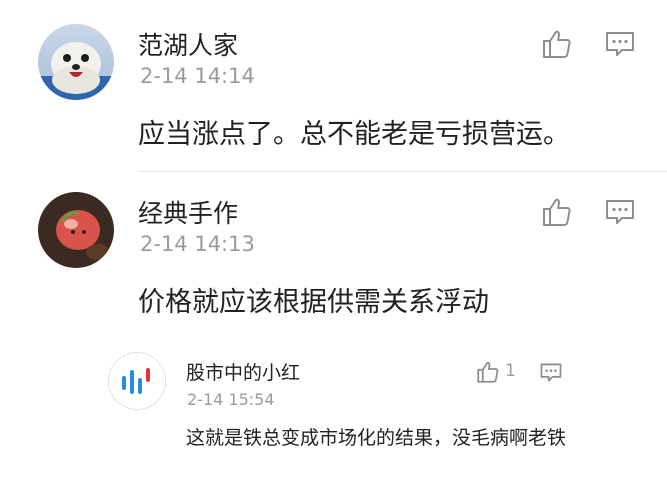 This screenshot has width=667, height=500. Describe the element at coordinates (510, 371) in the screenshot. I see `like-count: 1` at that location.